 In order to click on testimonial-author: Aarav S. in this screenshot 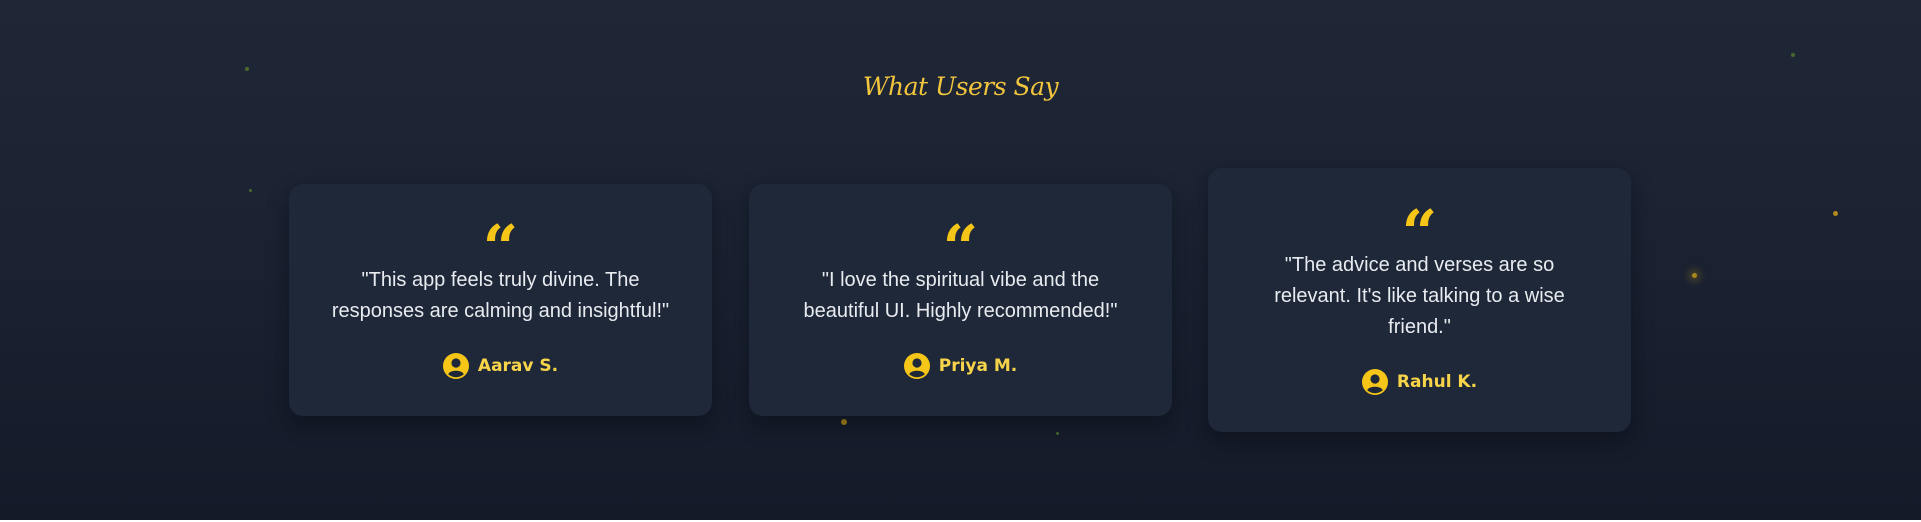, I will do `click(500, 366)`.